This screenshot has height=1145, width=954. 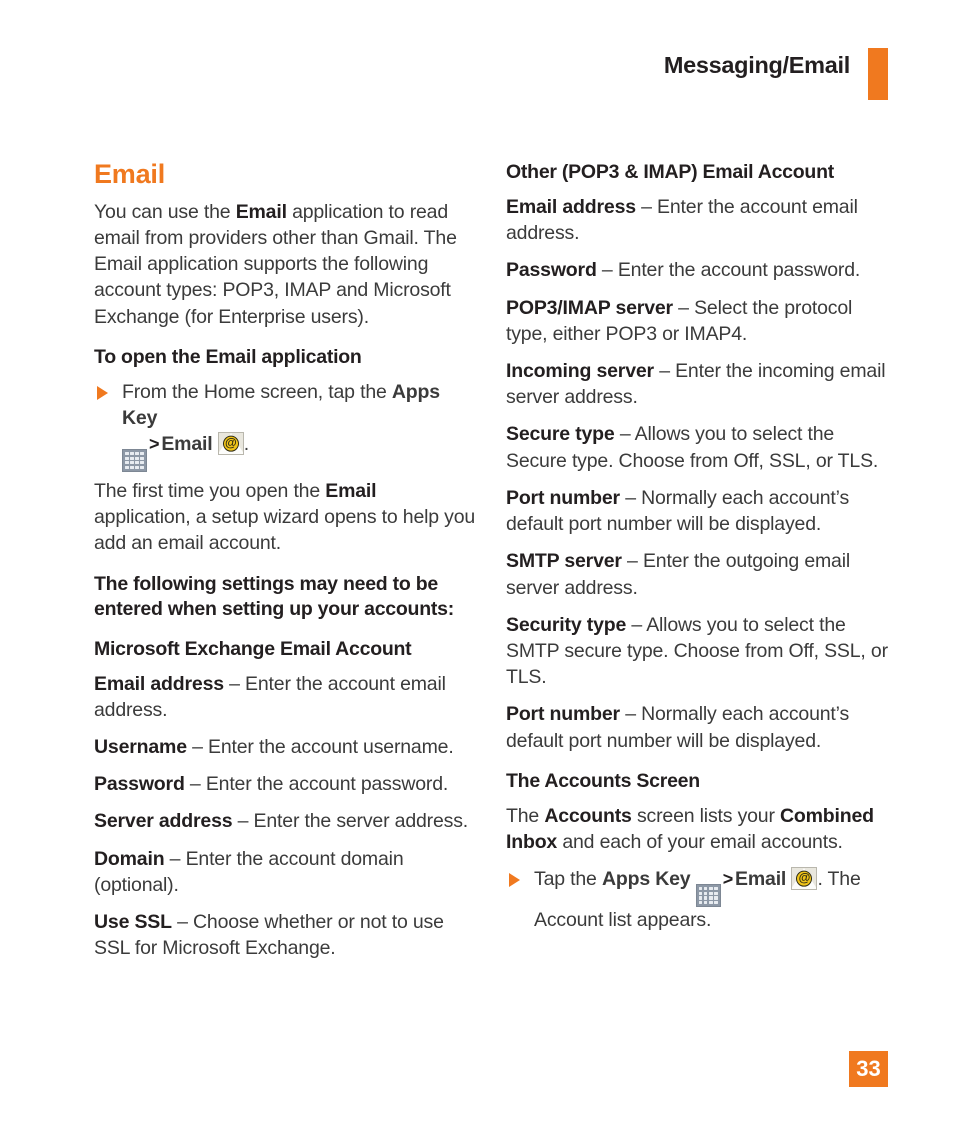 I want to click on header-accent-bar, so click(x=878, y=74).